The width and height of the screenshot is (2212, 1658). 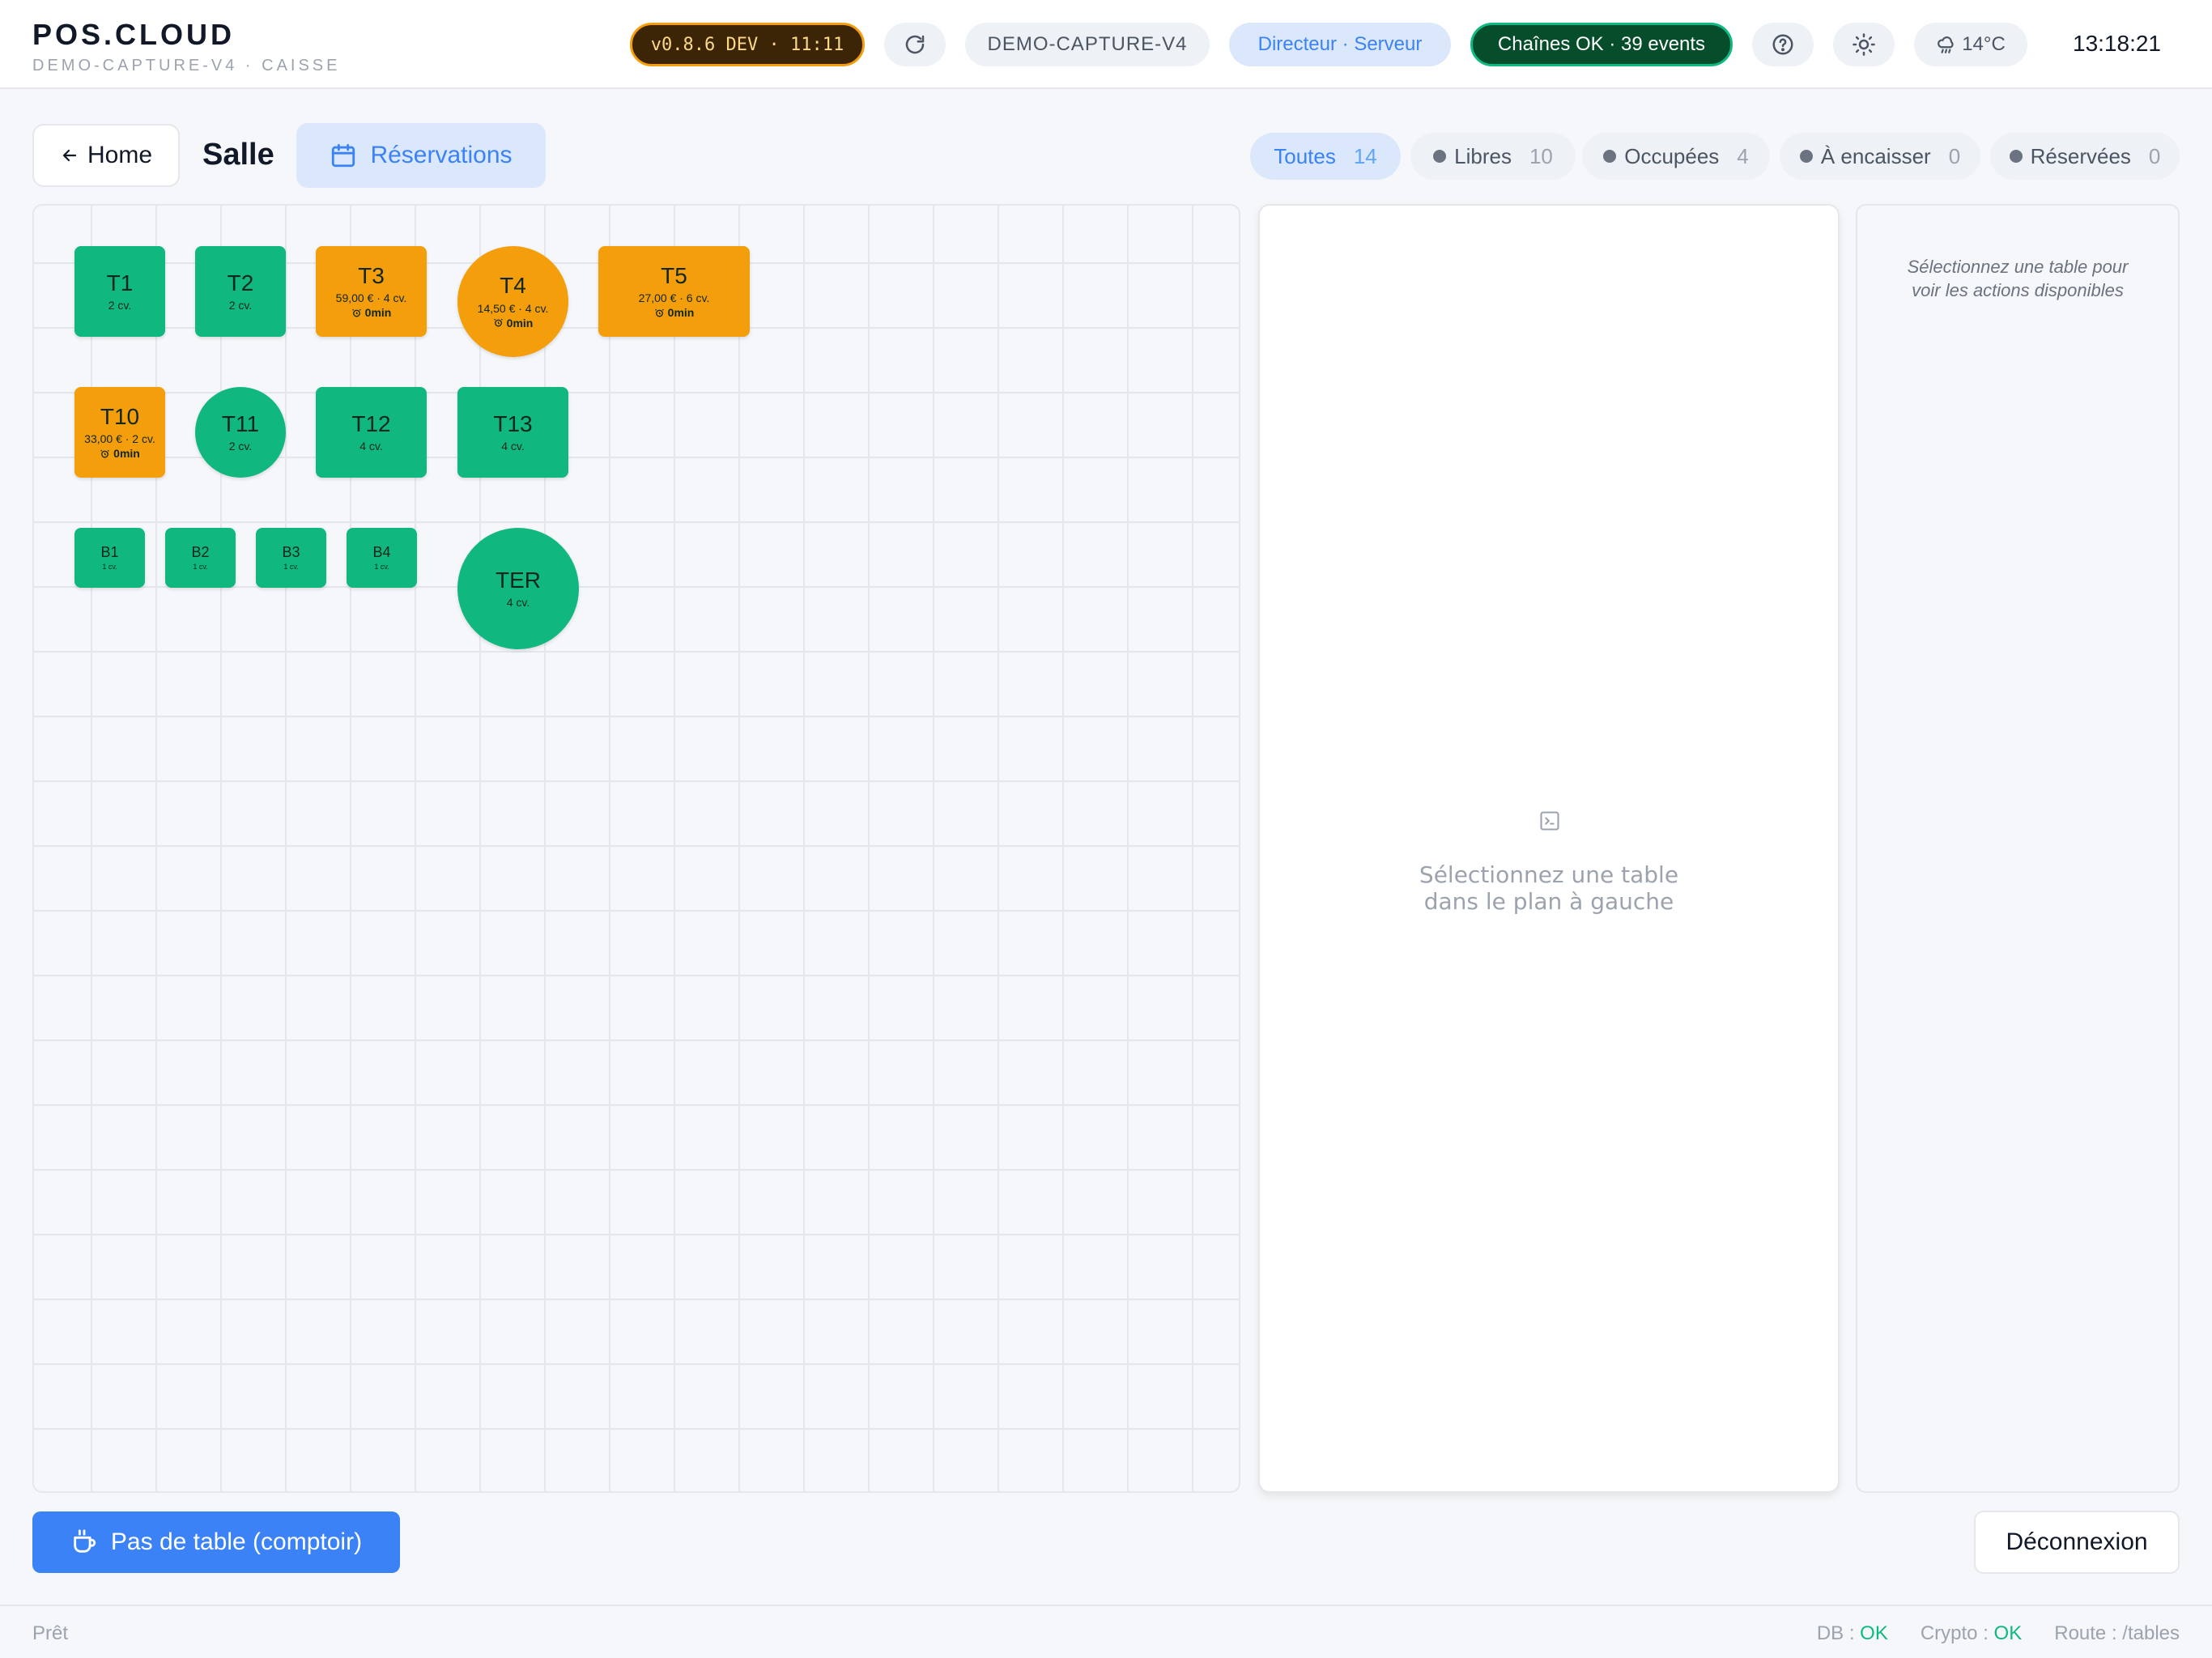 I want to click on refresh-button, so click(x=915, y=44).